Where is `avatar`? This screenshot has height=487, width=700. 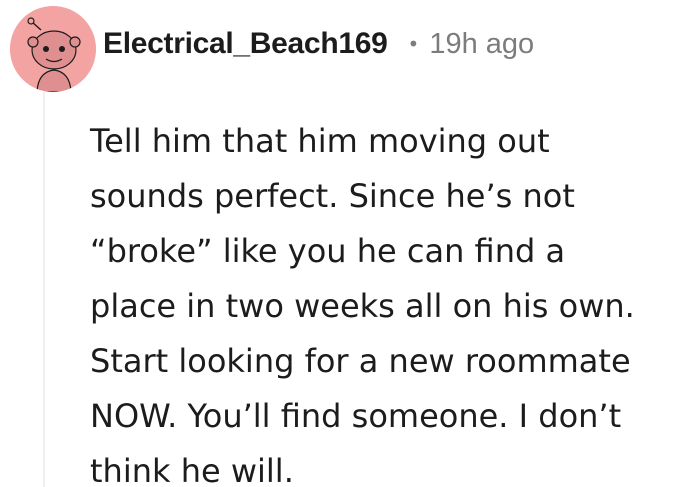 avatar is located at coordinates (53, 49).